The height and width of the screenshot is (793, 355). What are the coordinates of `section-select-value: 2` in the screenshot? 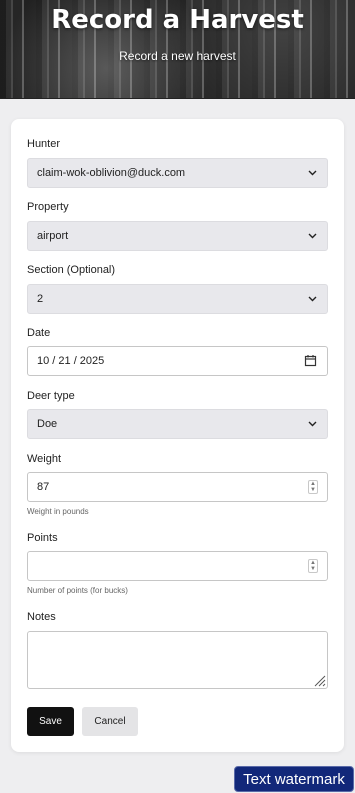 It's located at (40, 299).